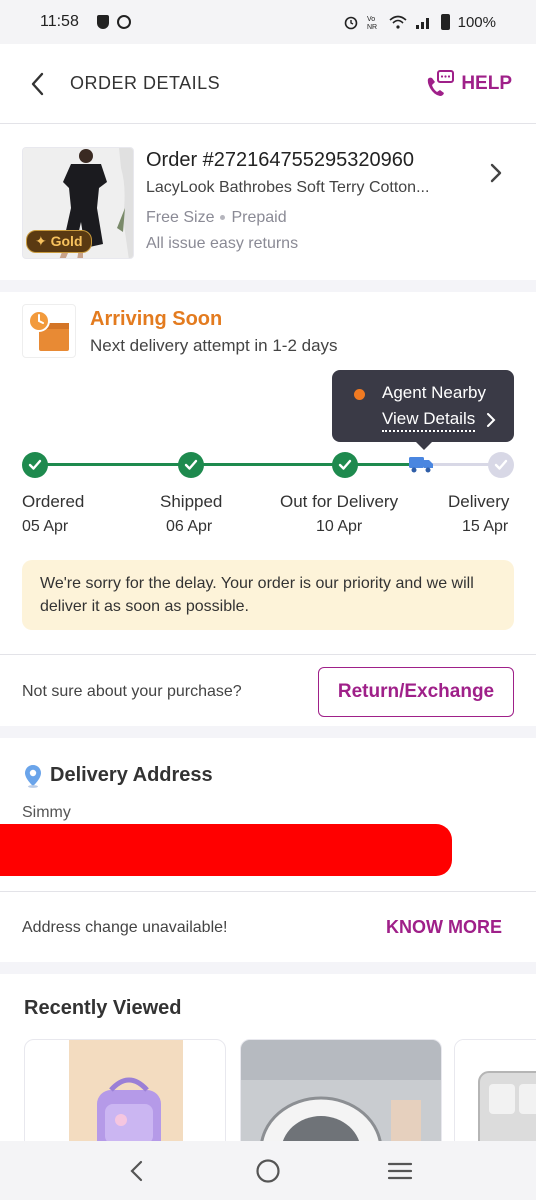 This screenshot has width=536, height=1200. I want to click on redacted-address, so click(226, 850).